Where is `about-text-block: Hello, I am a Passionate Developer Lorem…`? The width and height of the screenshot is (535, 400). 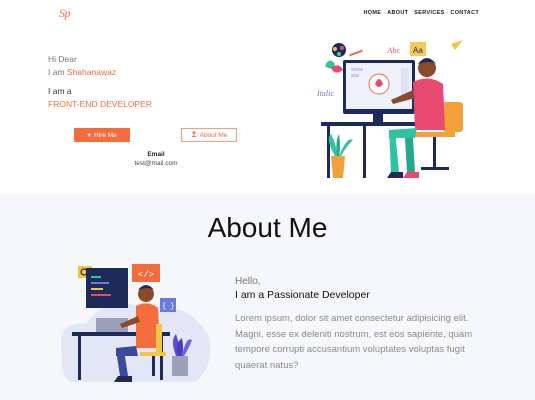 about-text-block: Hello, I am a Passionate Developer Lorem… is located at coordinates (360, 324).